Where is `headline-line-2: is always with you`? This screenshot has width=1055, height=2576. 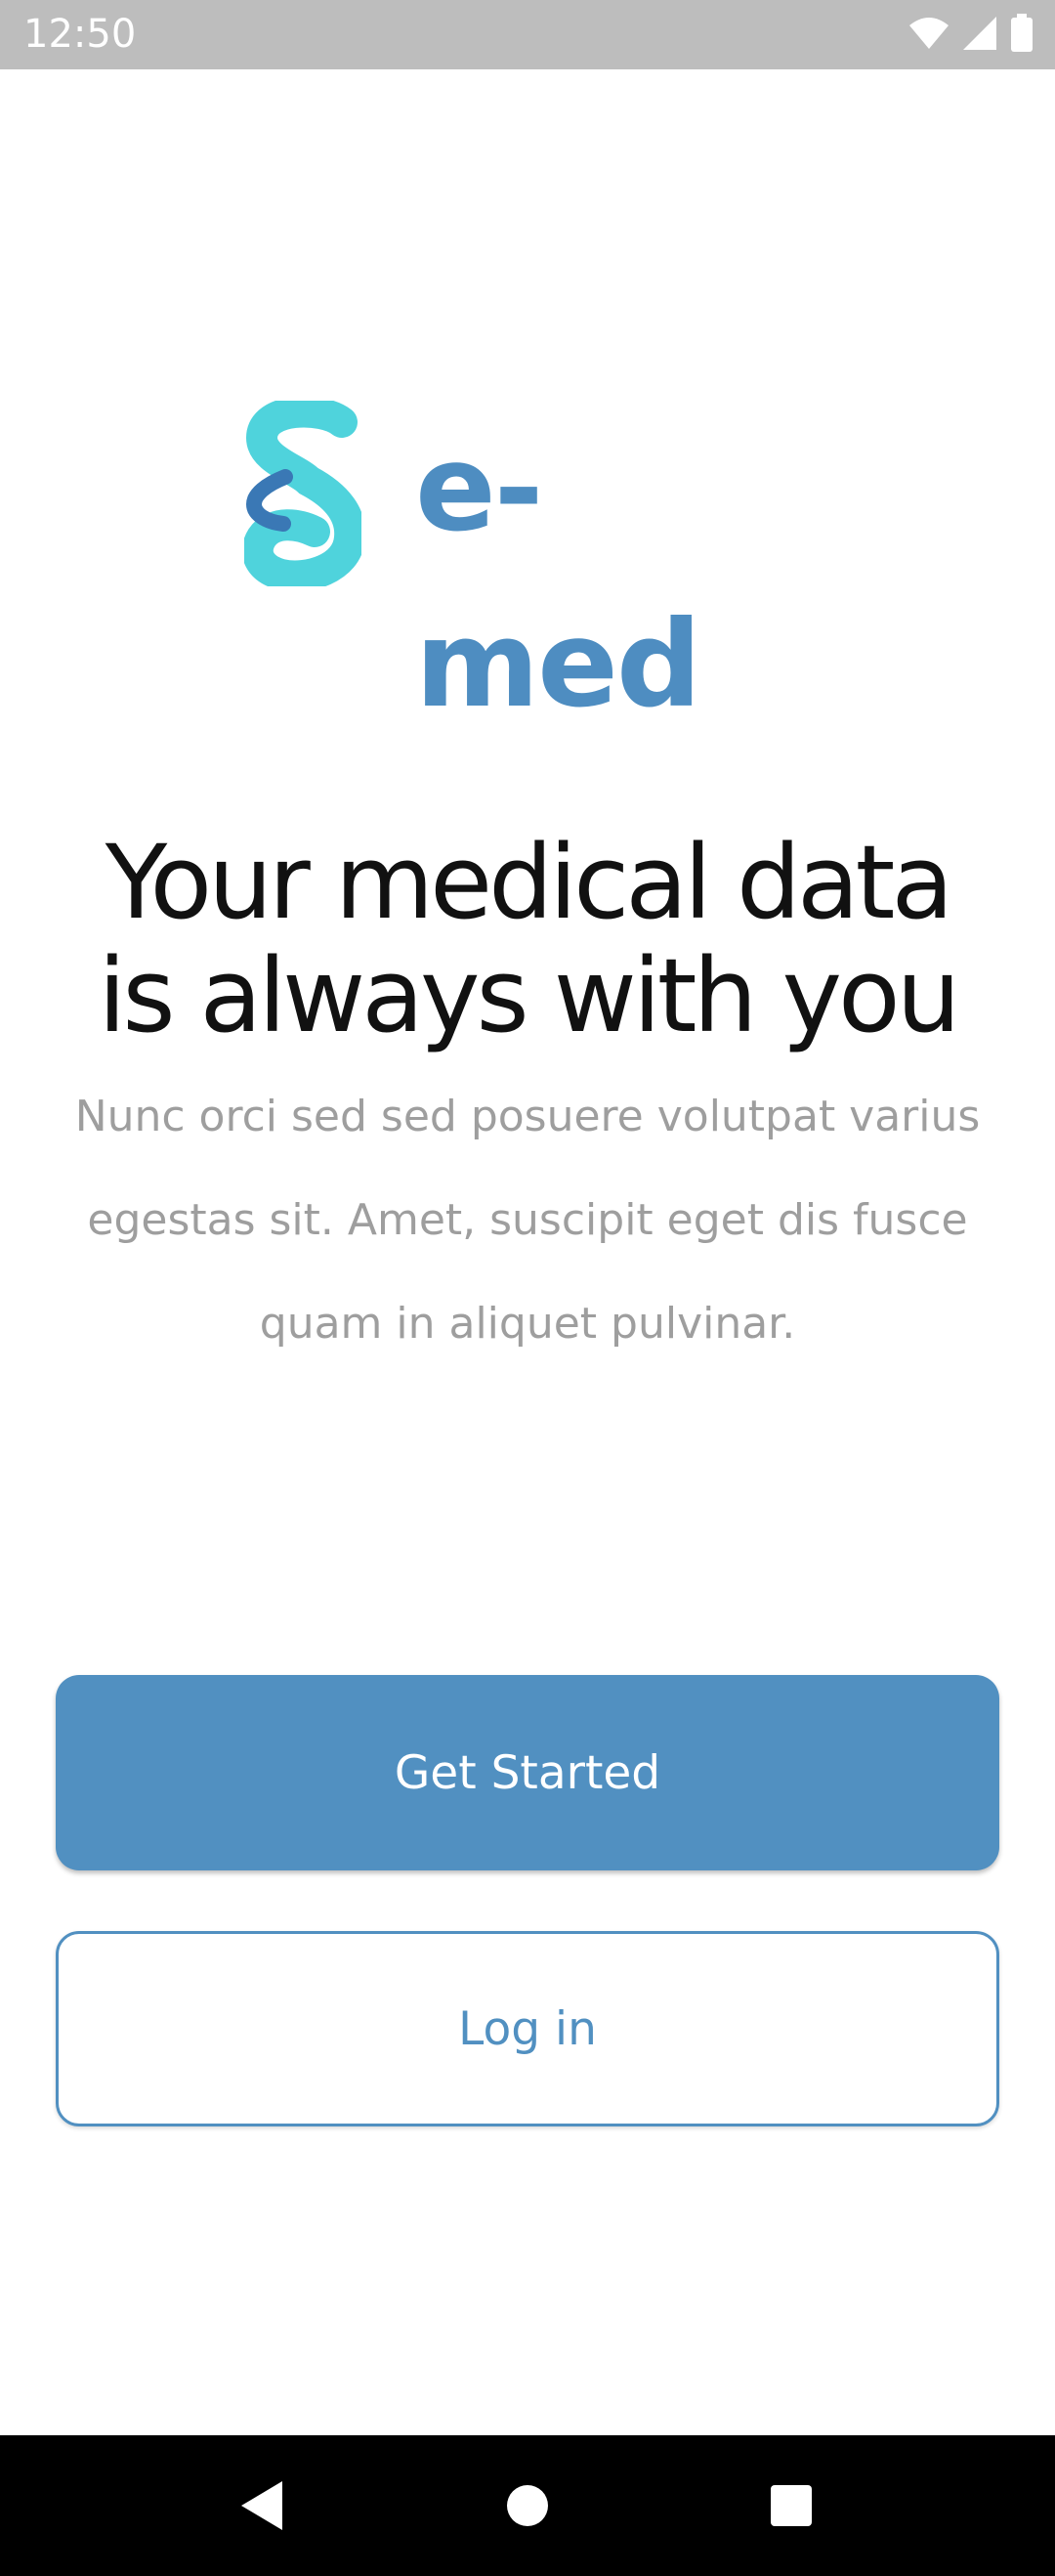
headline-line-2: is always with you is located at coordinates (529, 996).